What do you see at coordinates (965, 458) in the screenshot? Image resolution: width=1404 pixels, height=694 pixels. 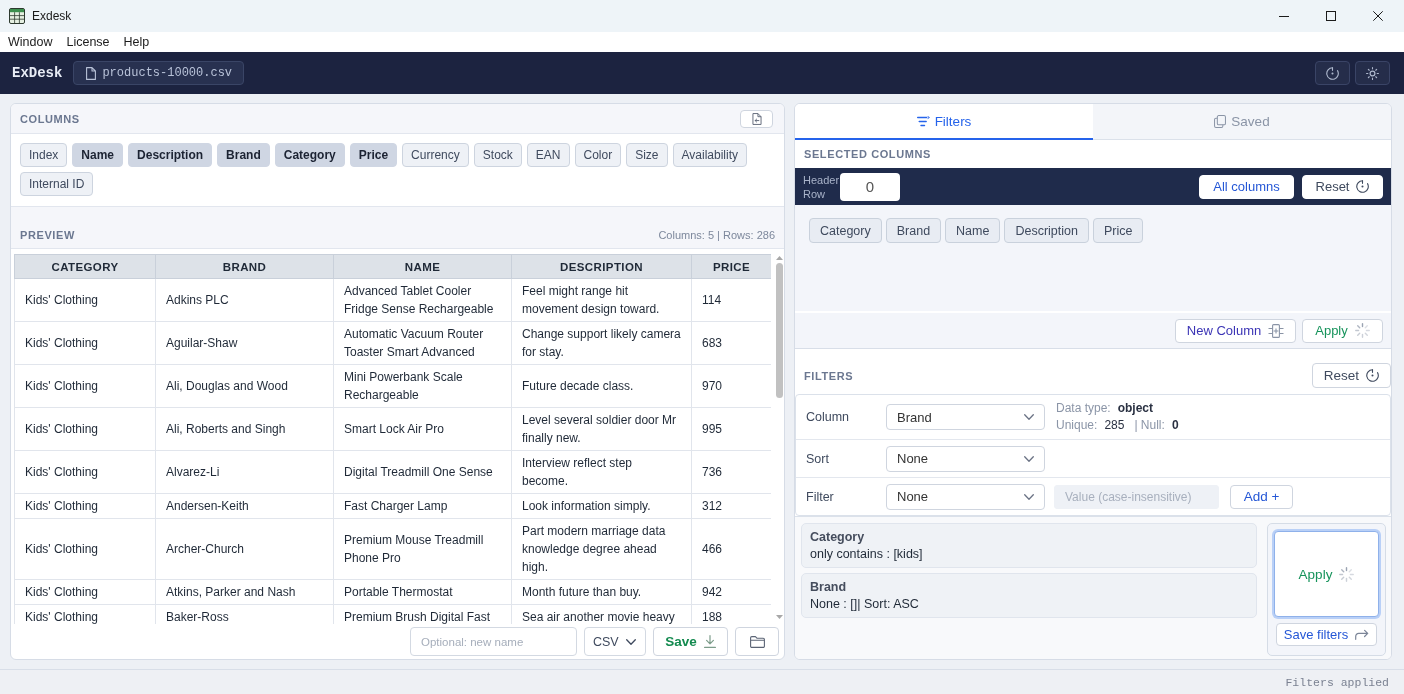 I see `sort-select: None` at bounding box center [965, 458].